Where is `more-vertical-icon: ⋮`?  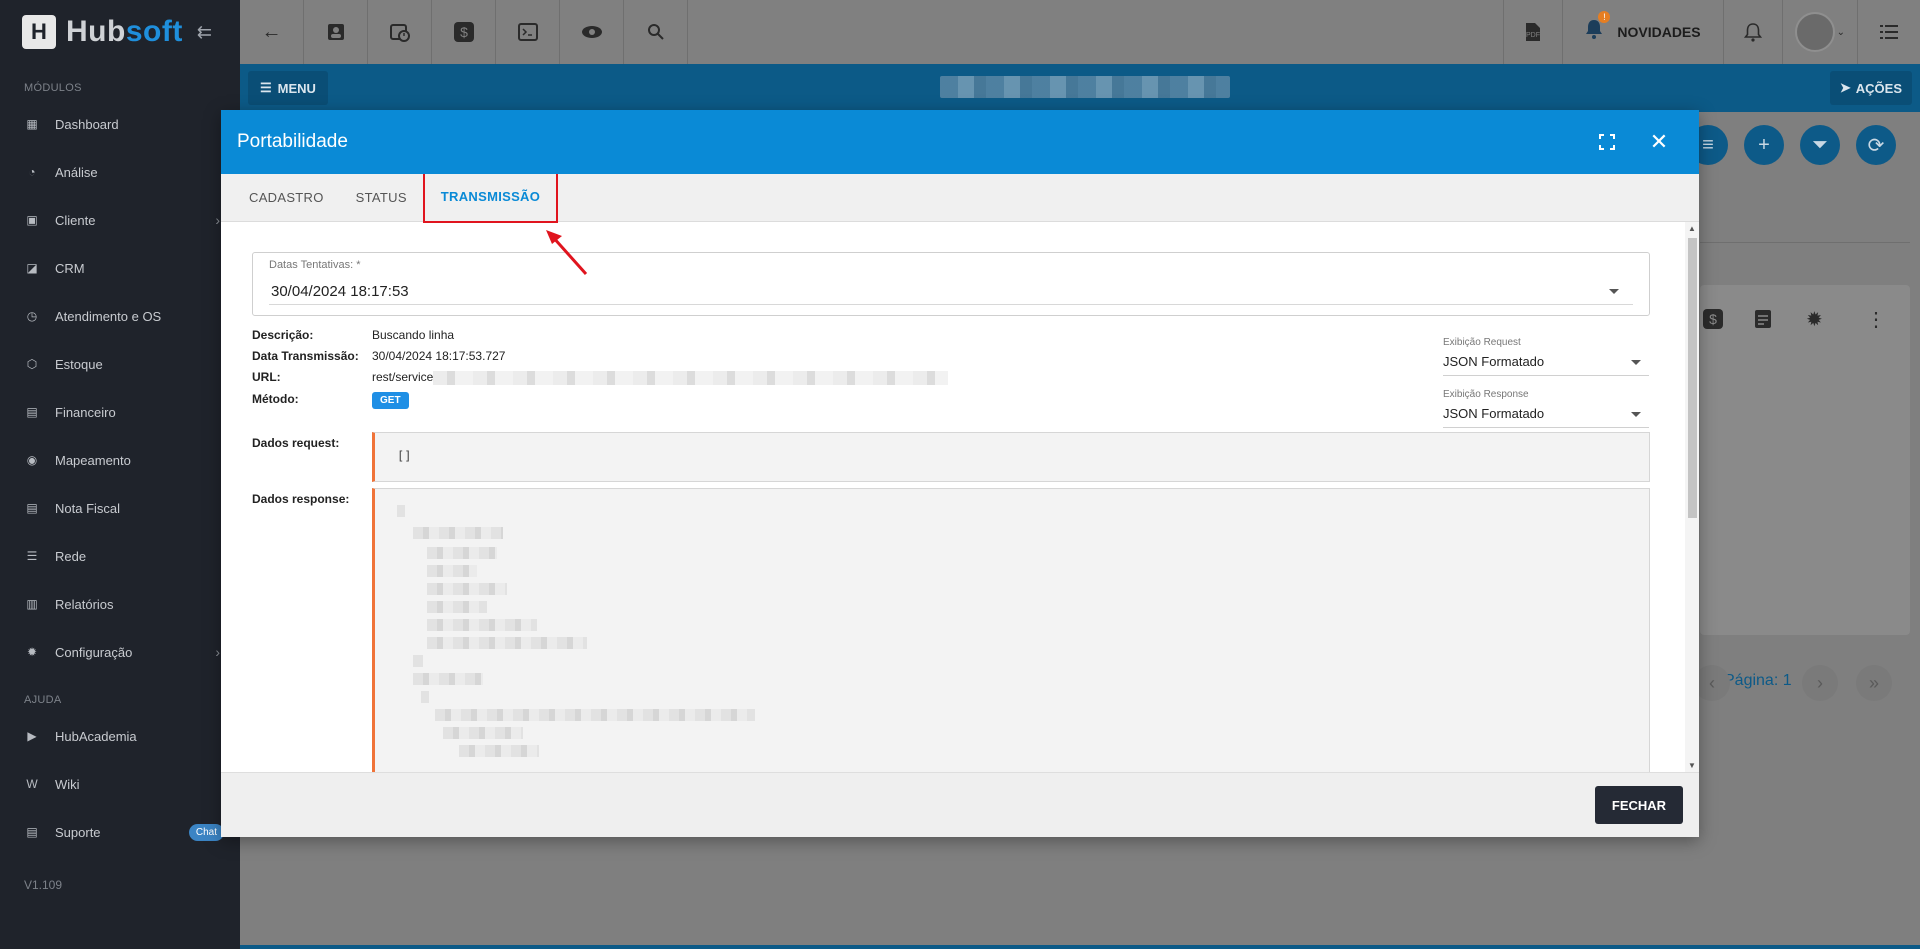
more-vertical-icon: ⋮ is located at coordinates (1876, 319).